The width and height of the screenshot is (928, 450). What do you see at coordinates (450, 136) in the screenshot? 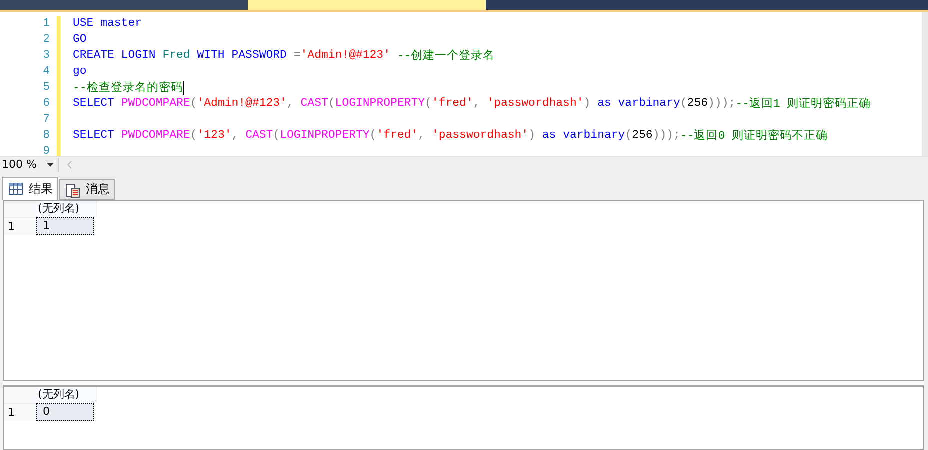
I see `code-line: SELECT PWDCOMPARE('123', CAST(LOGINPROPERTY('fred', 'passwordhash') as varbinary(256)));--返回0 则证明密码不正确` at bounding box center [450, 136].